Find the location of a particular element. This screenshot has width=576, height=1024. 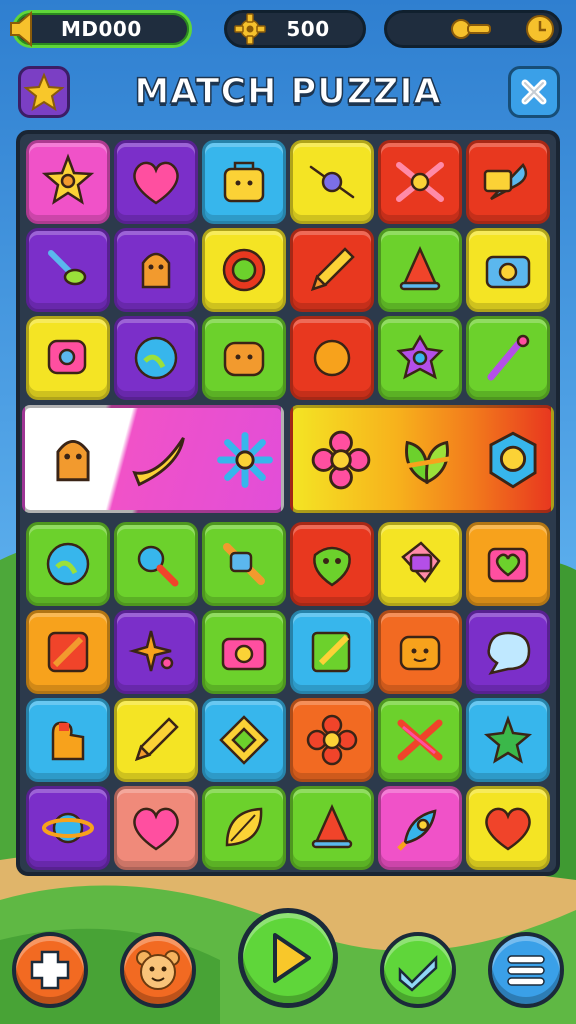

gear-pad-icon is located at coordinates (67, 357).